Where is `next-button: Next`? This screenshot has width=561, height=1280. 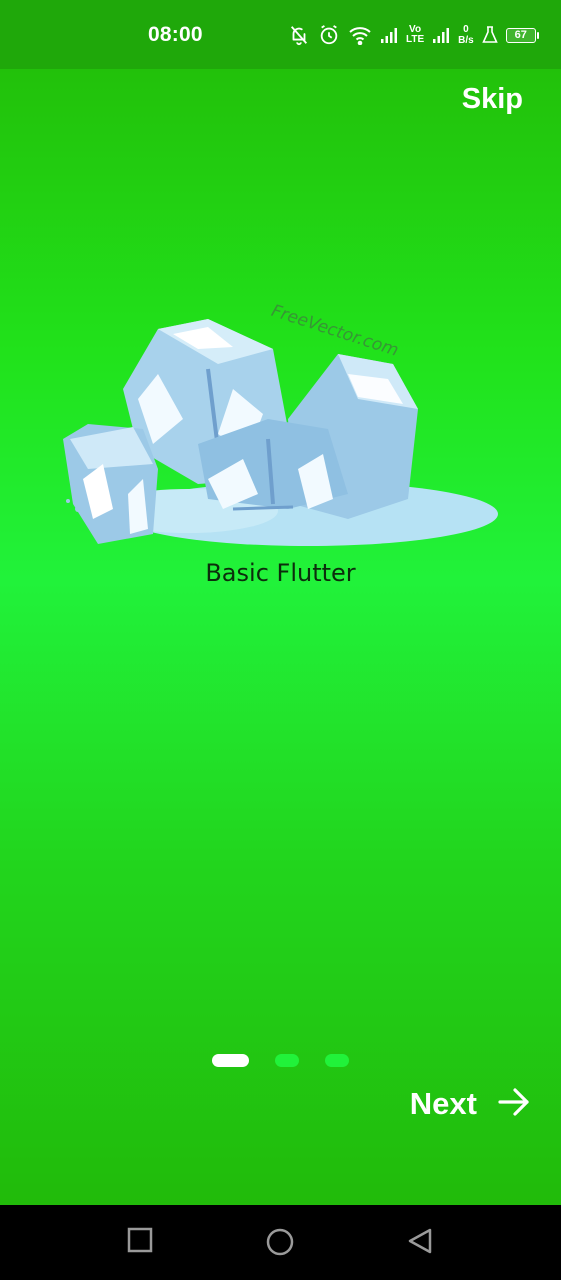
next-button: Next is located at coordinates (470, 1104).